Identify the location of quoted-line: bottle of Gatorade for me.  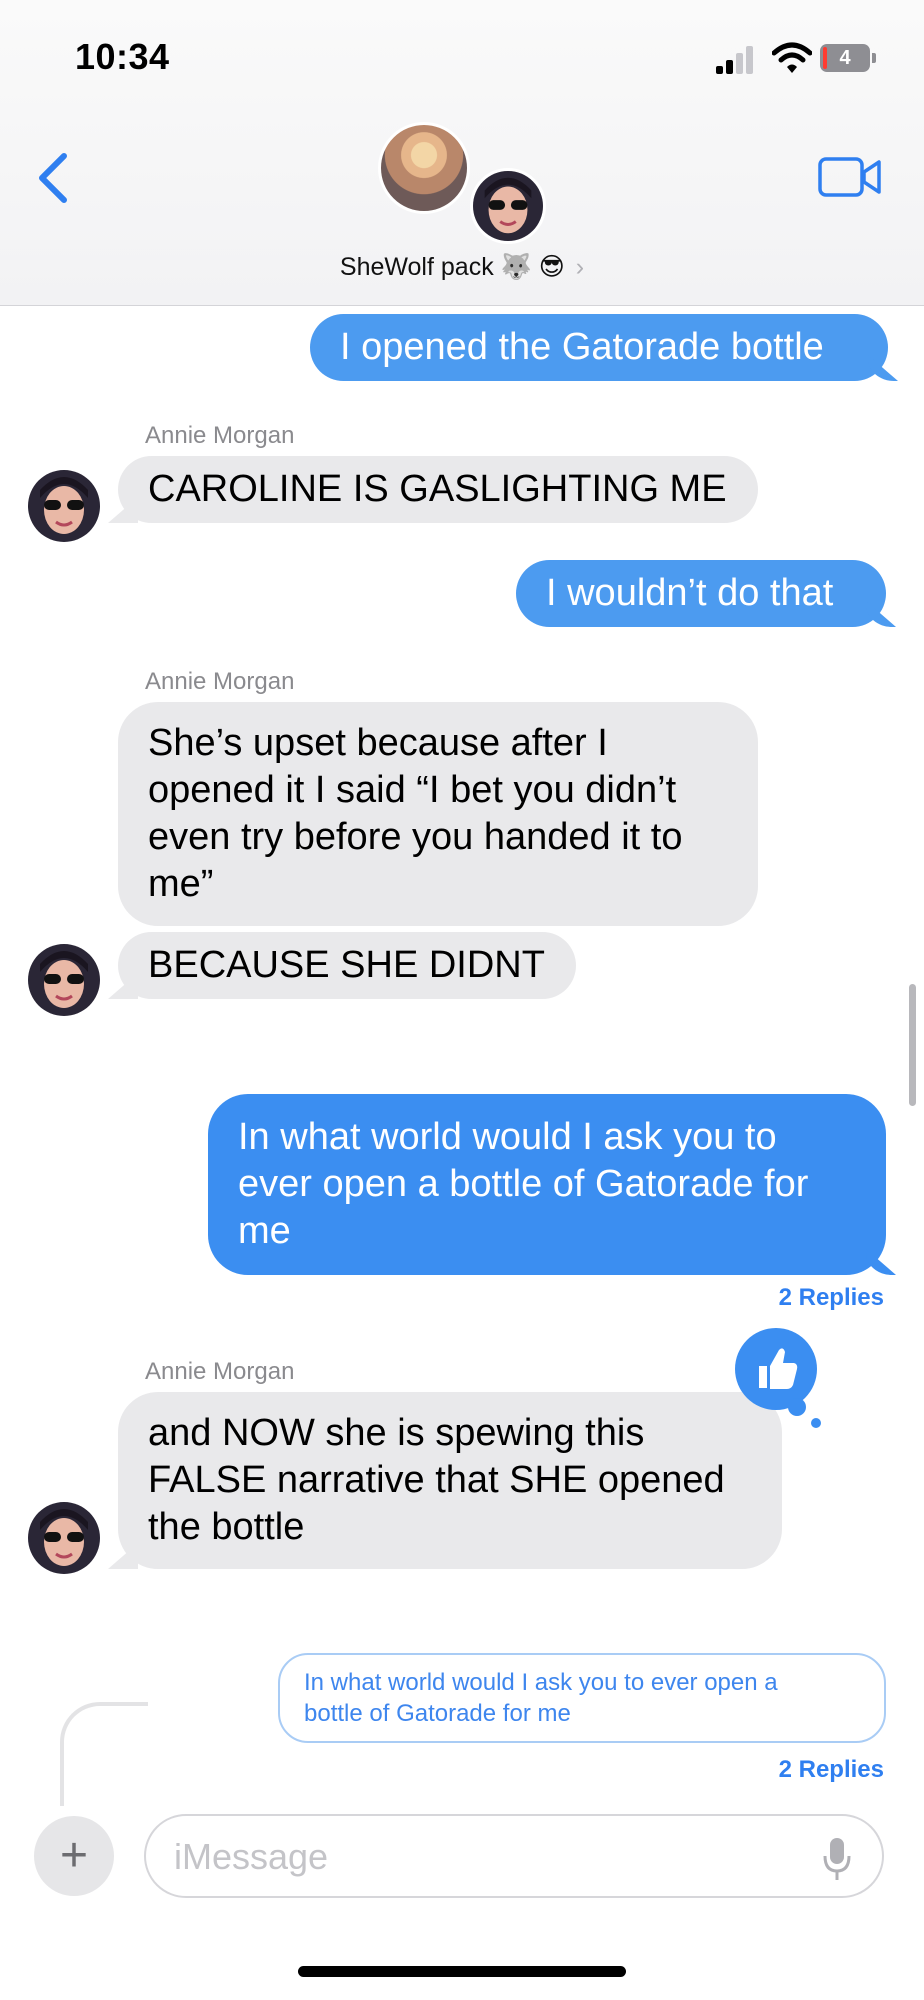
(437, 1713).